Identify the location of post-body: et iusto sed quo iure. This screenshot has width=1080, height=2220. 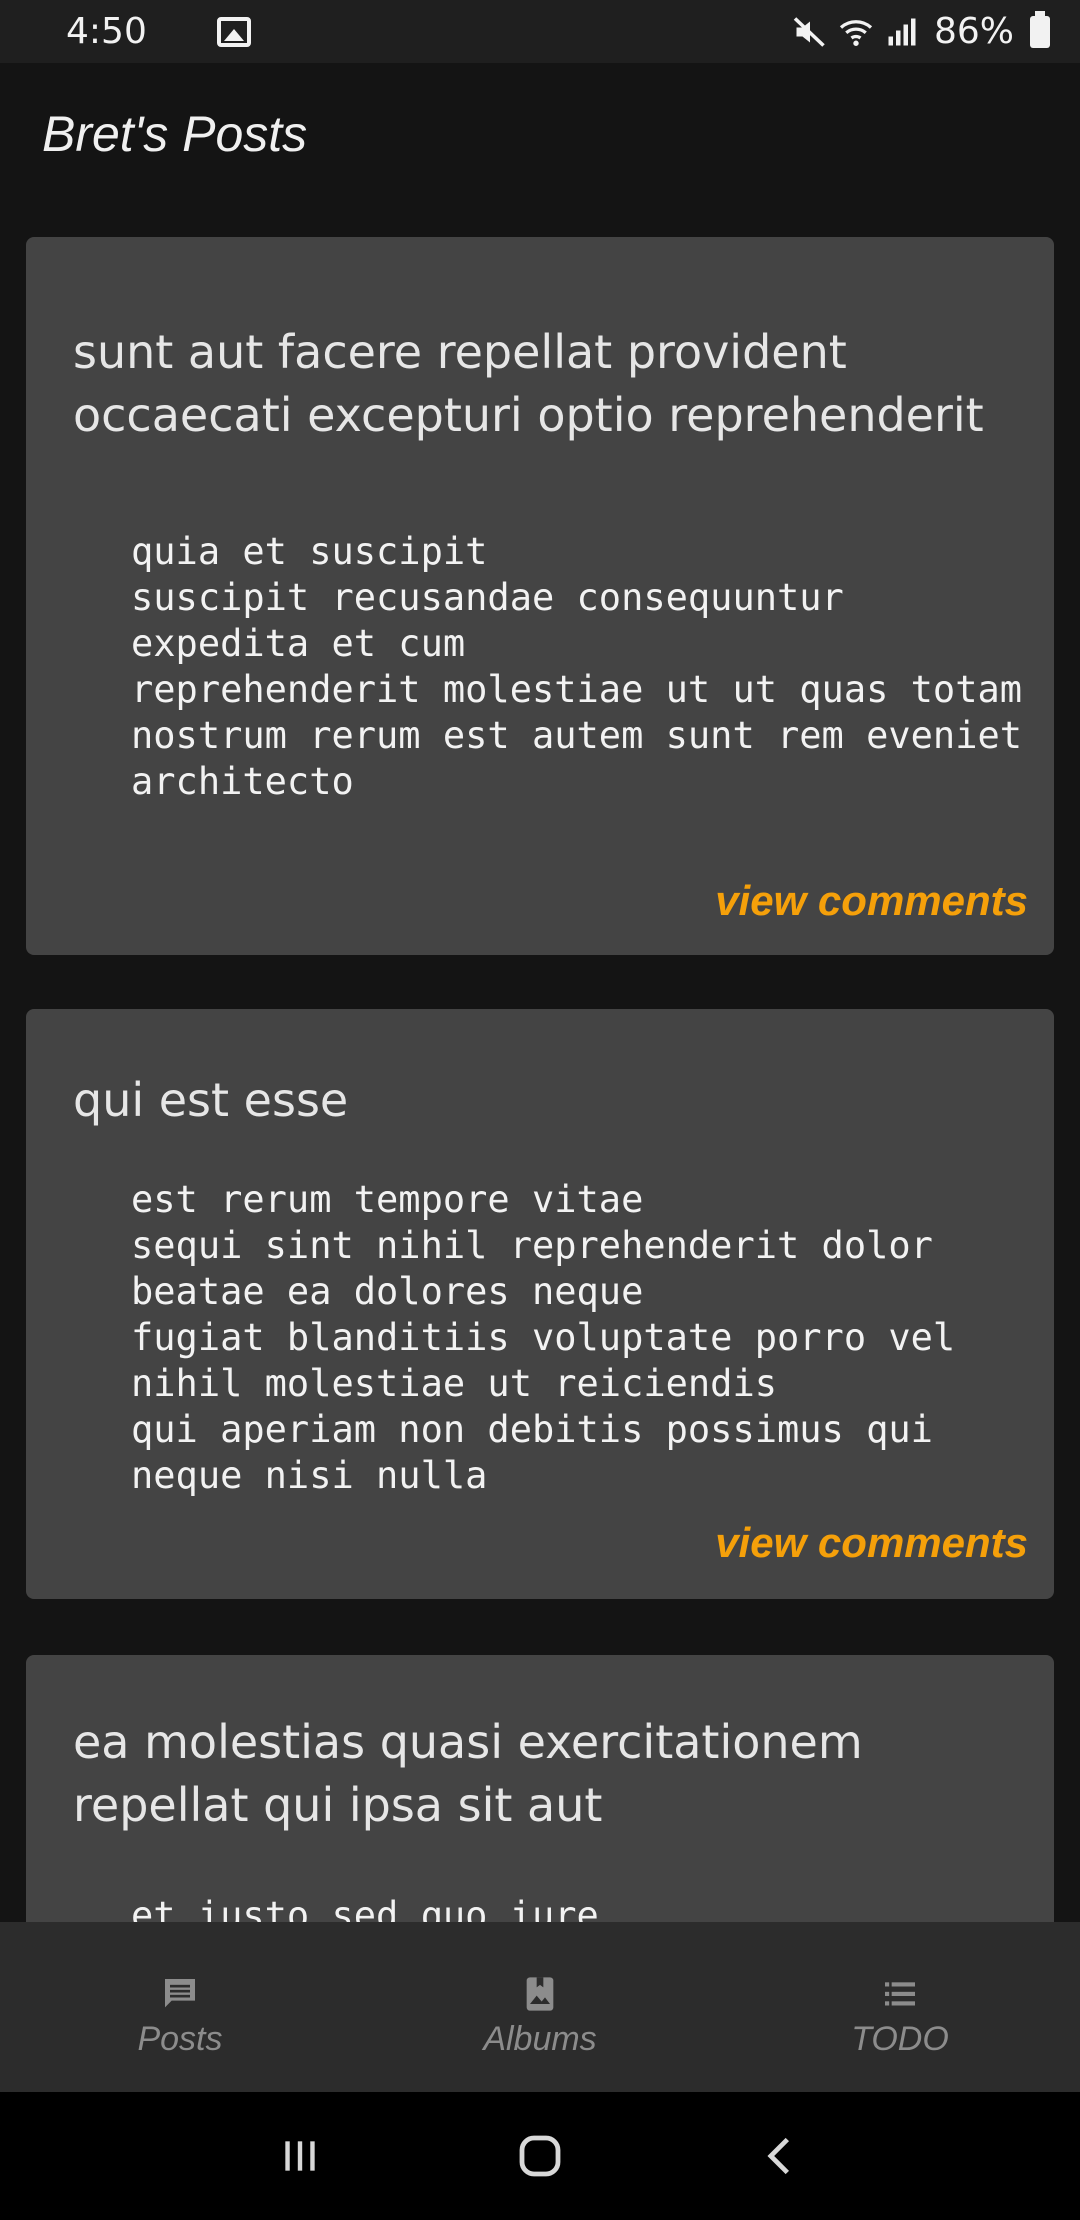
(365, 1908).